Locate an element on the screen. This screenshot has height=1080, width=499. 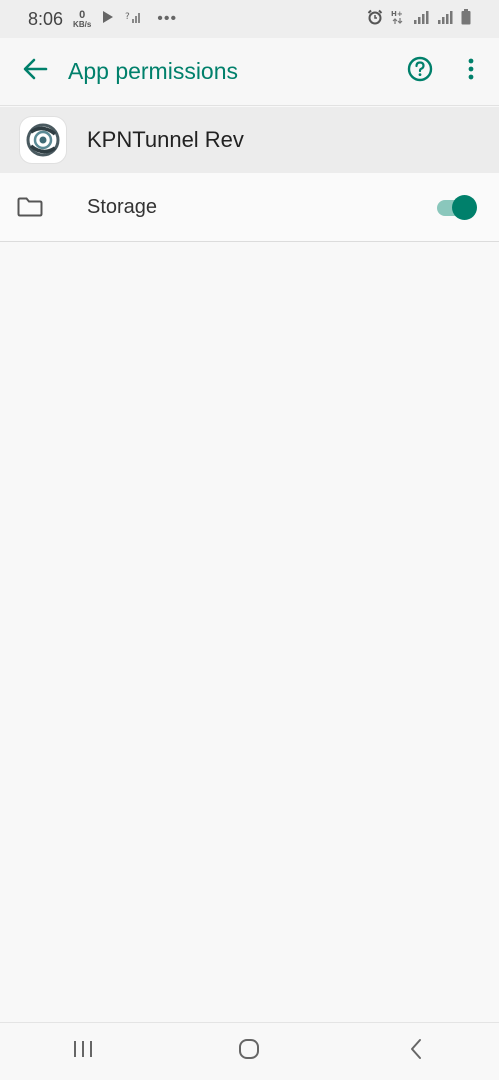
home-icon is located at coordinates (249, 1051).